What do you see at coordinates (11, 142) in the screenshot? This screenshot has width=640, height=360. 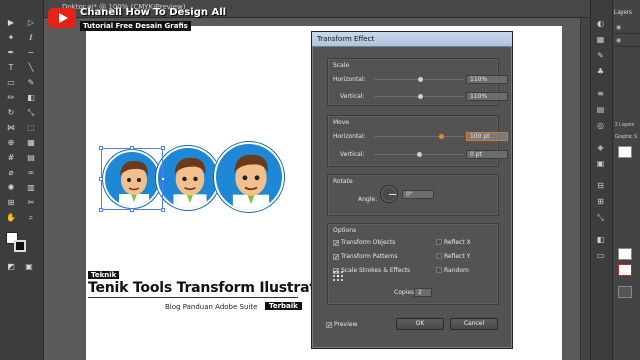 I see `shape-builder-tool-icon: ⊕` at bounding box center [11, 142].